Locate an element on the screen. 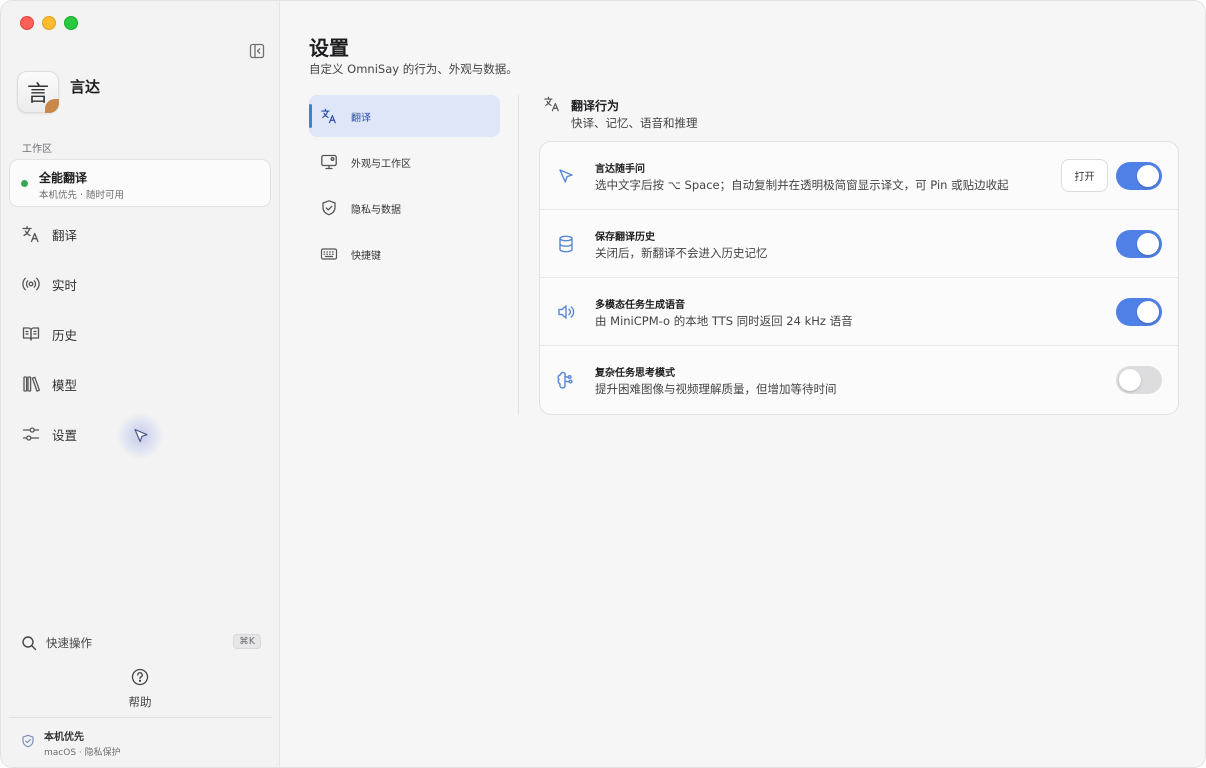 The height and width of the screenshot is (768, 1206). broadcast-icon is located at coordinates (31, 284).